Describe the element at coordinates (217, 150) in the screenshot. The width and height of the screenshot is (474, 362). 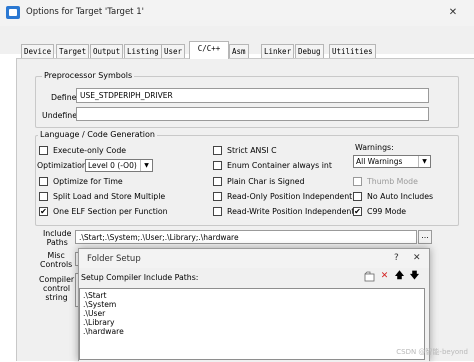
I see `strict-ansi-checkbox` at that location.